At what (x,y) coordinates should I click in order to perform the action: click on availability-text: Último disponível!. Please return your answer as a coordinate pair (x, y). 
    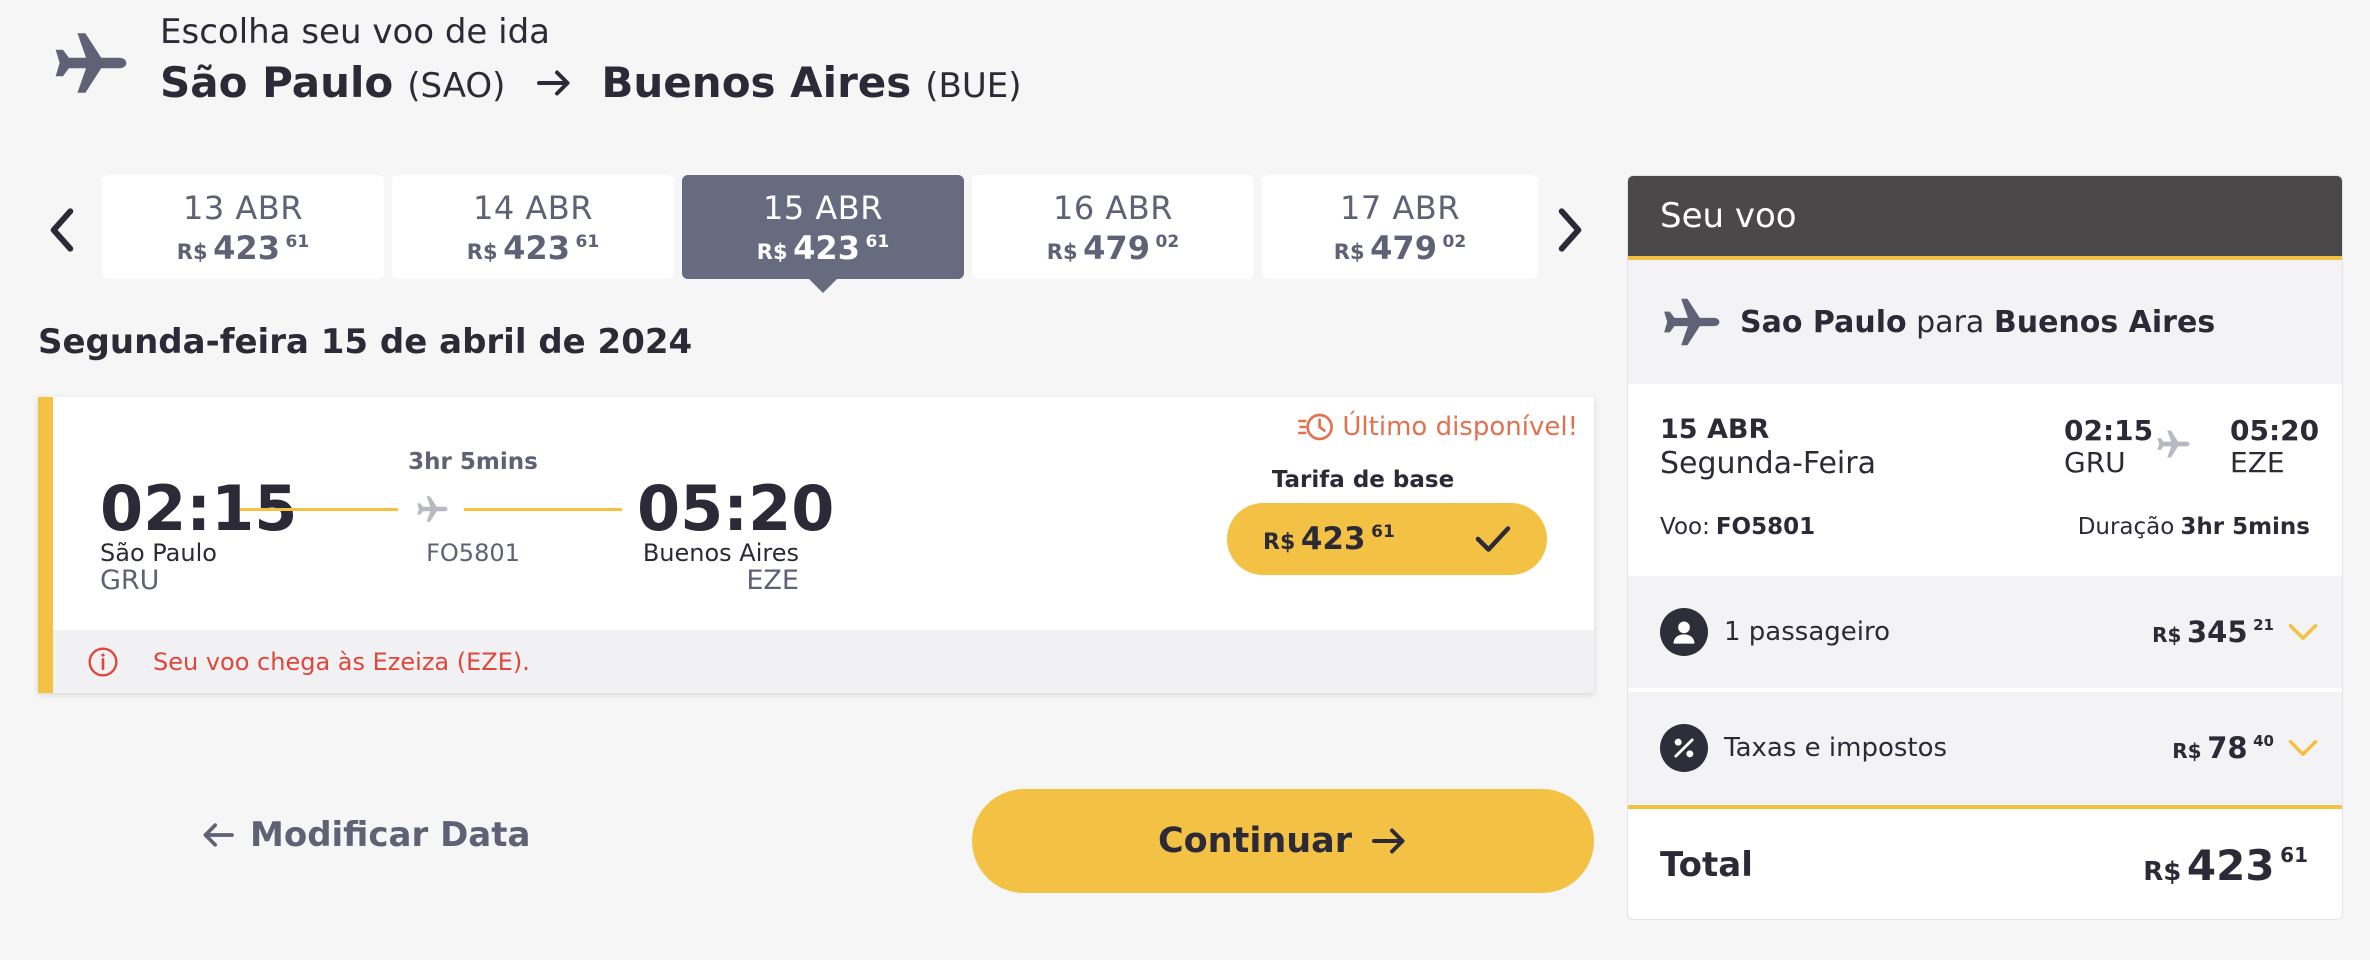
    Looking at the image, I should click on (1460, 427).